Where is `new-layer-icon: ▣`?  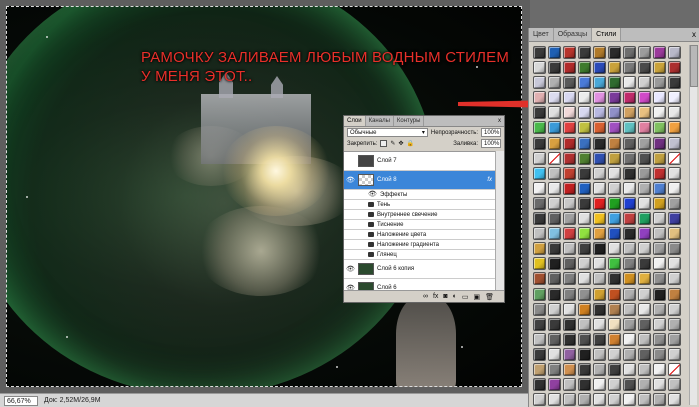 new-layer-icon: ▣ is located at coordinates (476, 297).